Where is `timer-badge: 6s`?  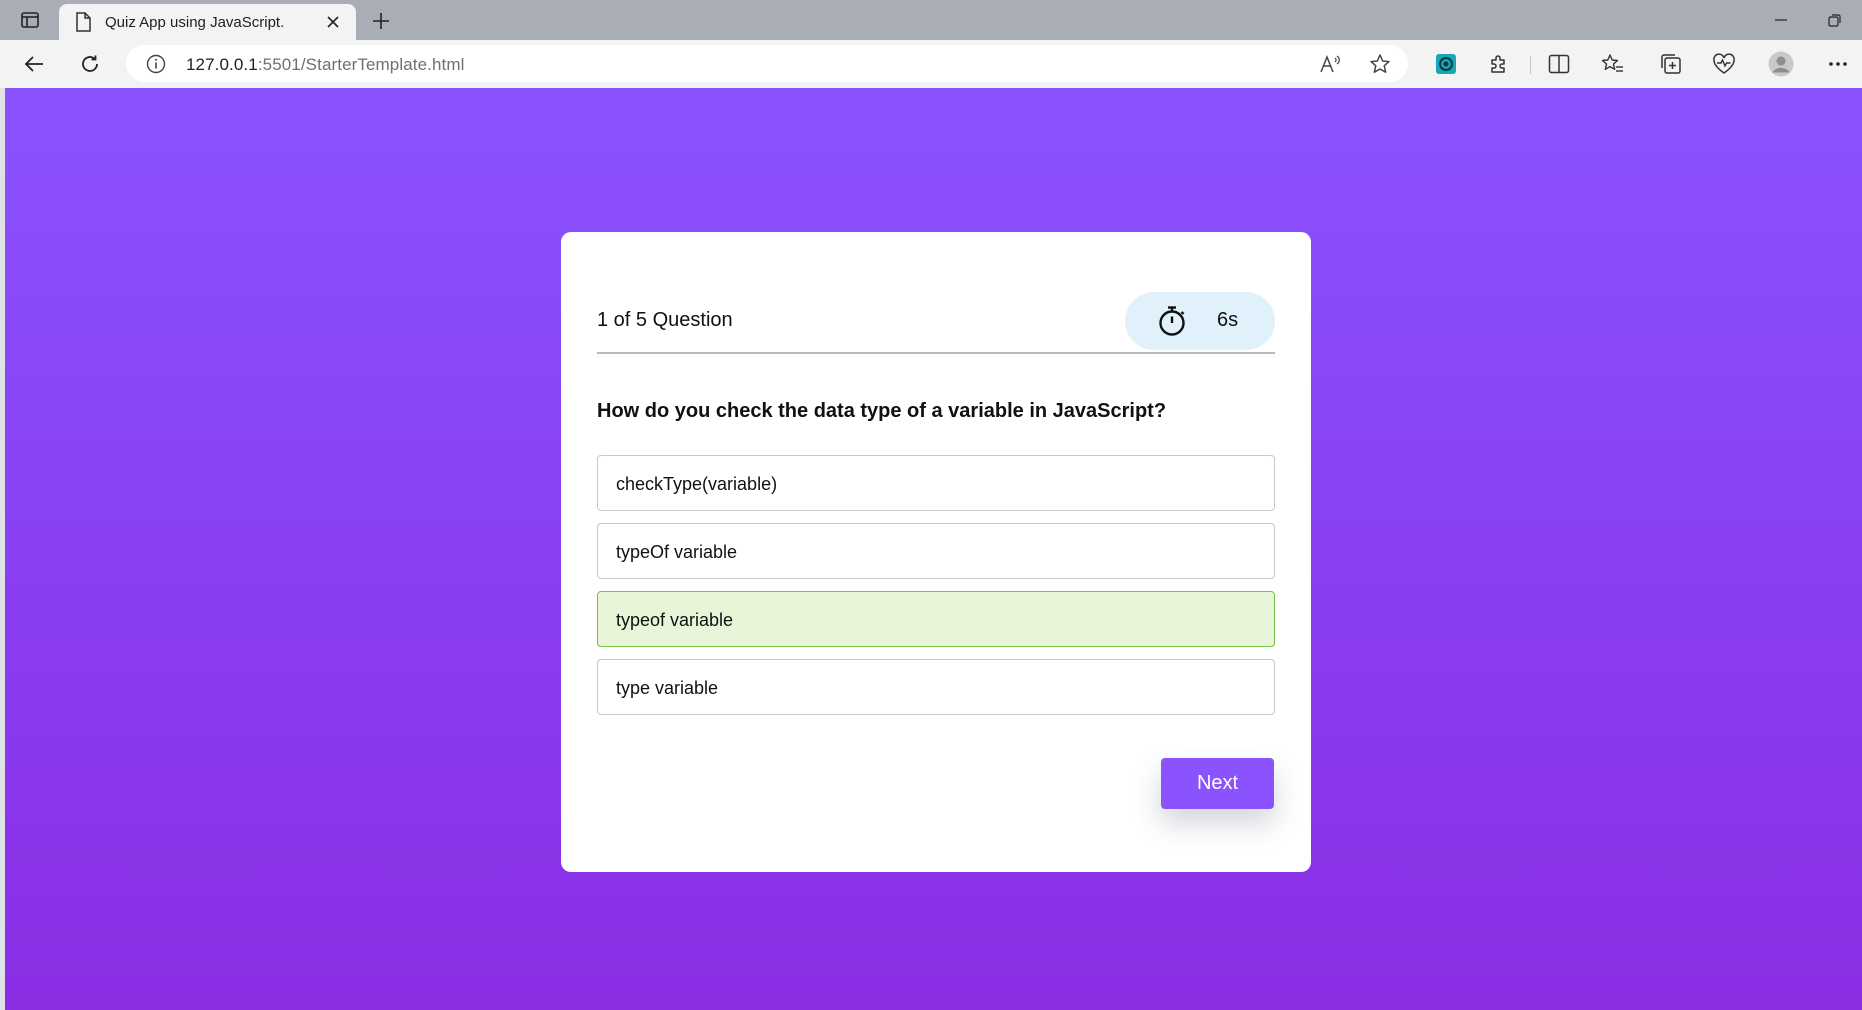
timer-badge: 6s is located at coordinates (1200, 321).